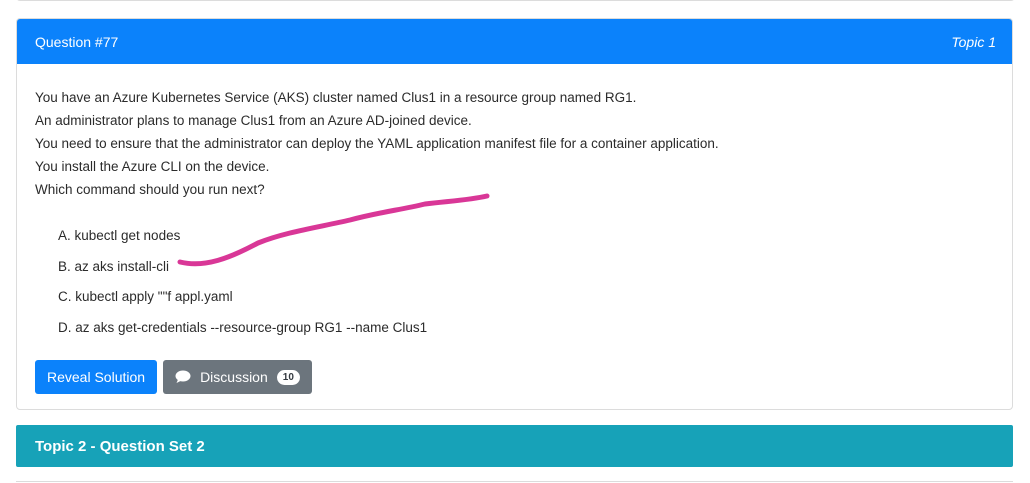 The height and width of the screenshot is (483, 1030). I want to click on question-line: Which command should you run next?, so click(150, 189).